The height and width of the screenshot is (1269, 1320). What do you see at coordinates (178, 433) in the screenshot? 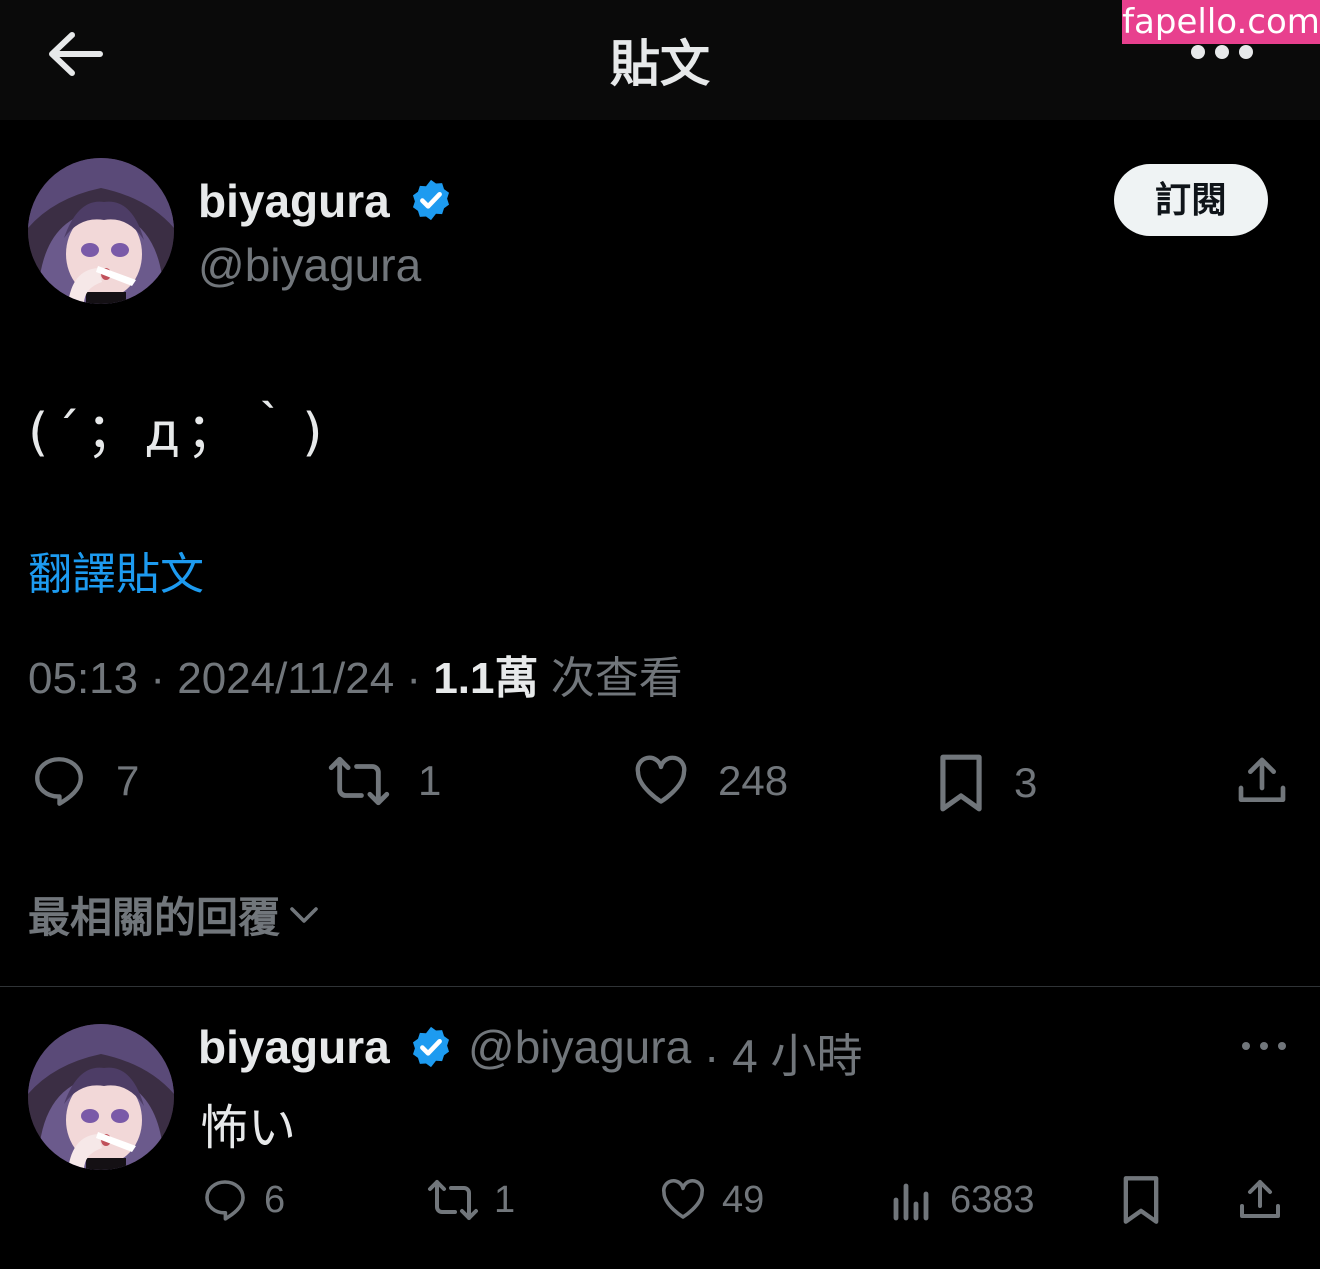
I see `tweet-text: (´；д；｀)` at bounding box center [178, 433].